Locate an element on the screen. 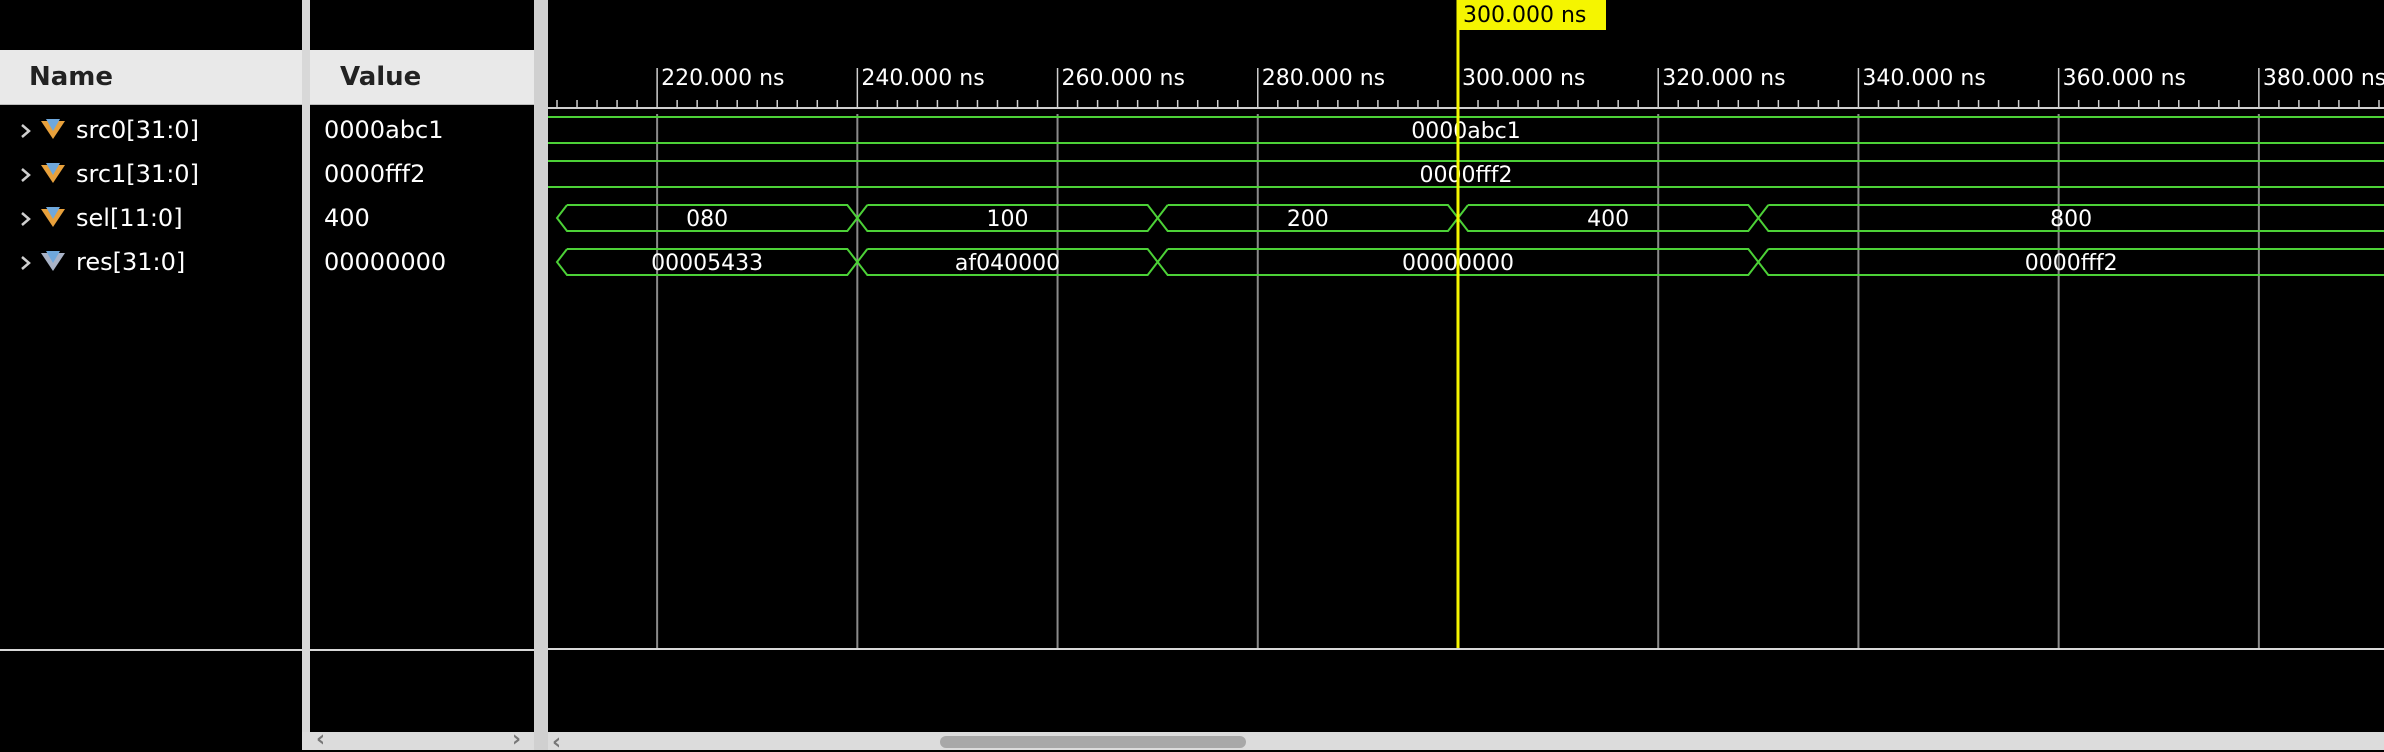  bus-value-label: 0000abc1 is located at coordinates (1466, 131).